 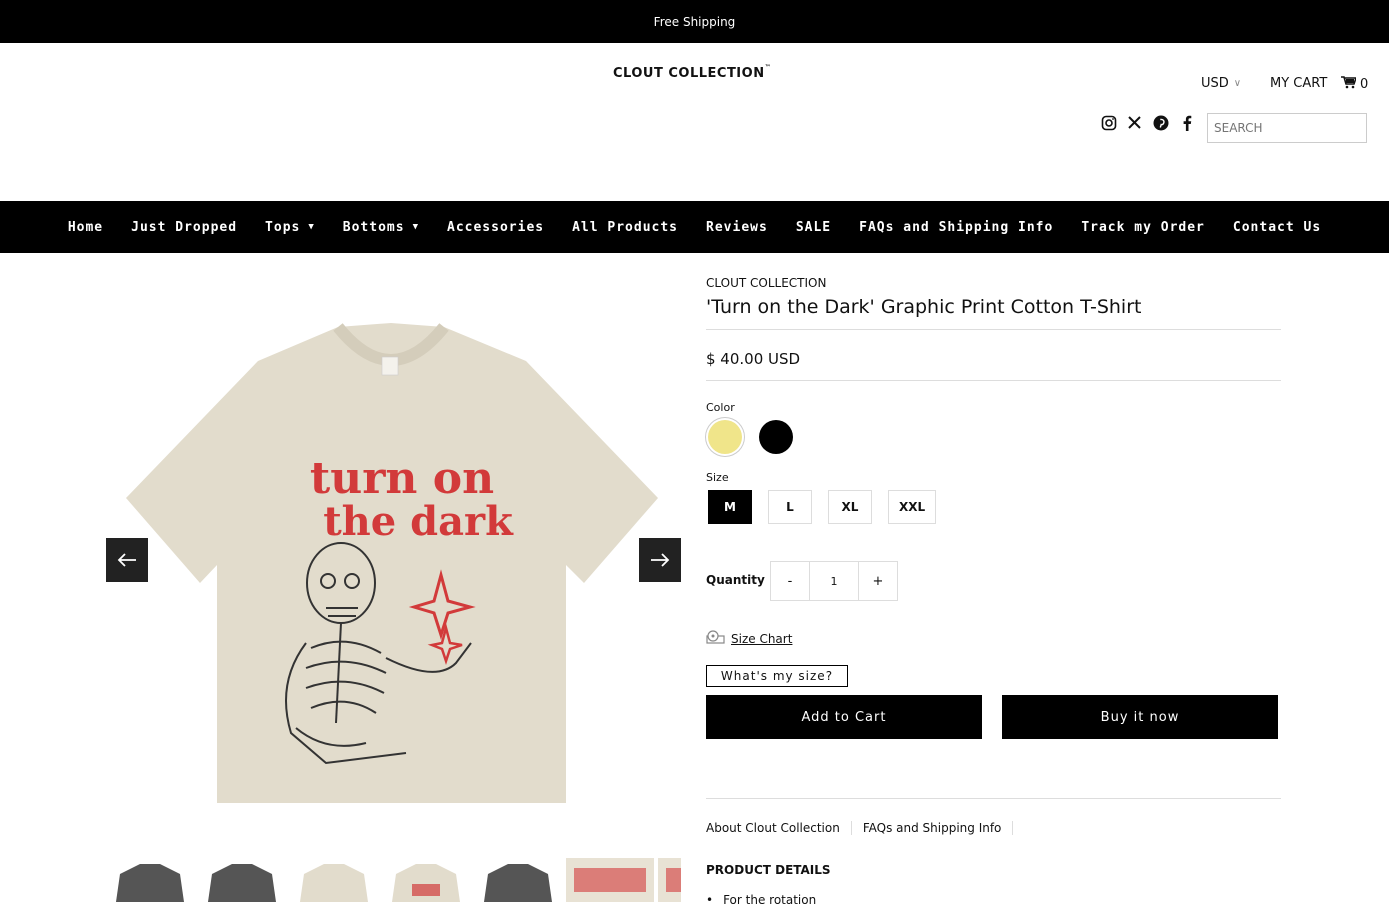 I want to click on nav-item-label: Contact Us, so click(x=1277, y=227).